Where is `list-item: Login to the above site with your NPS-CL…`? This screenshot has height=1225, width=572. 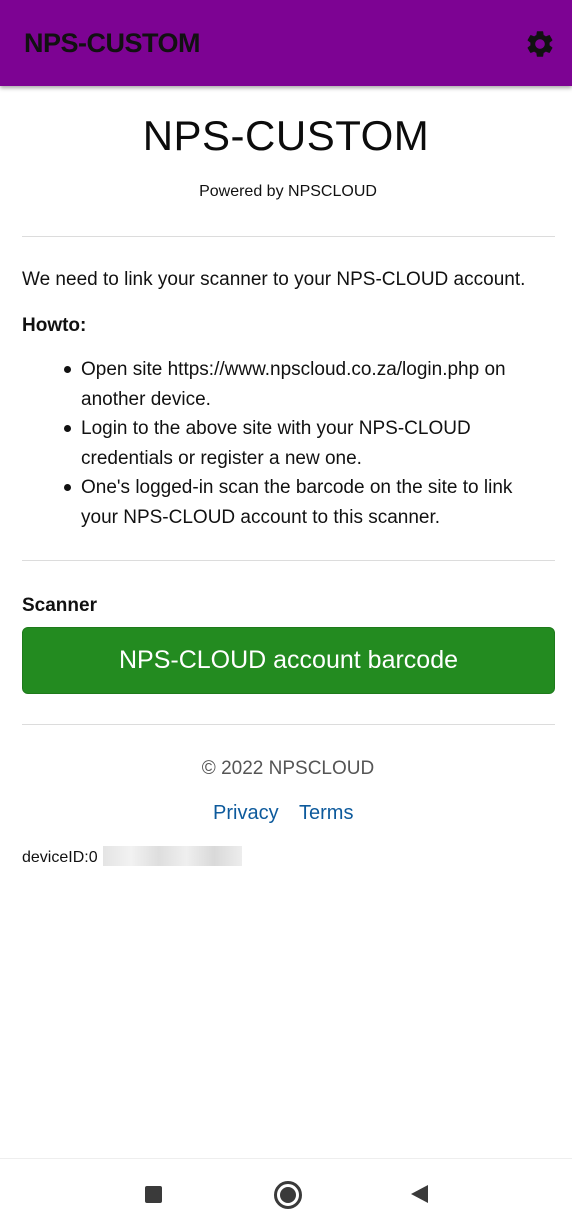
list-item: Login to the above site with your NPS-CL… is located at coordinates (312, 443).